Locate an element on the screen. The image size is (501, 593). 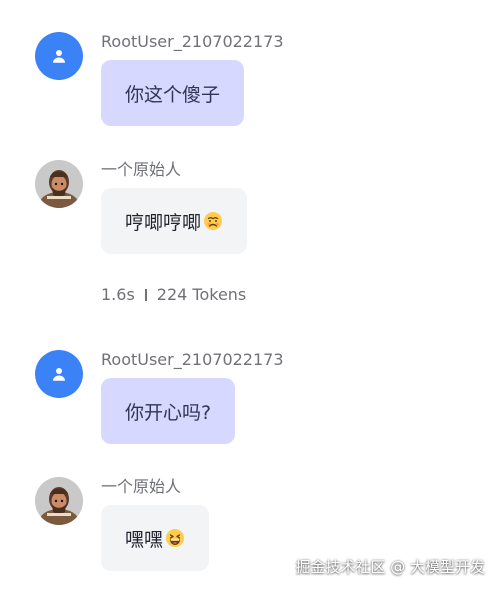
message-bubble: 你开心吗? is located at coordinates (168, 411).